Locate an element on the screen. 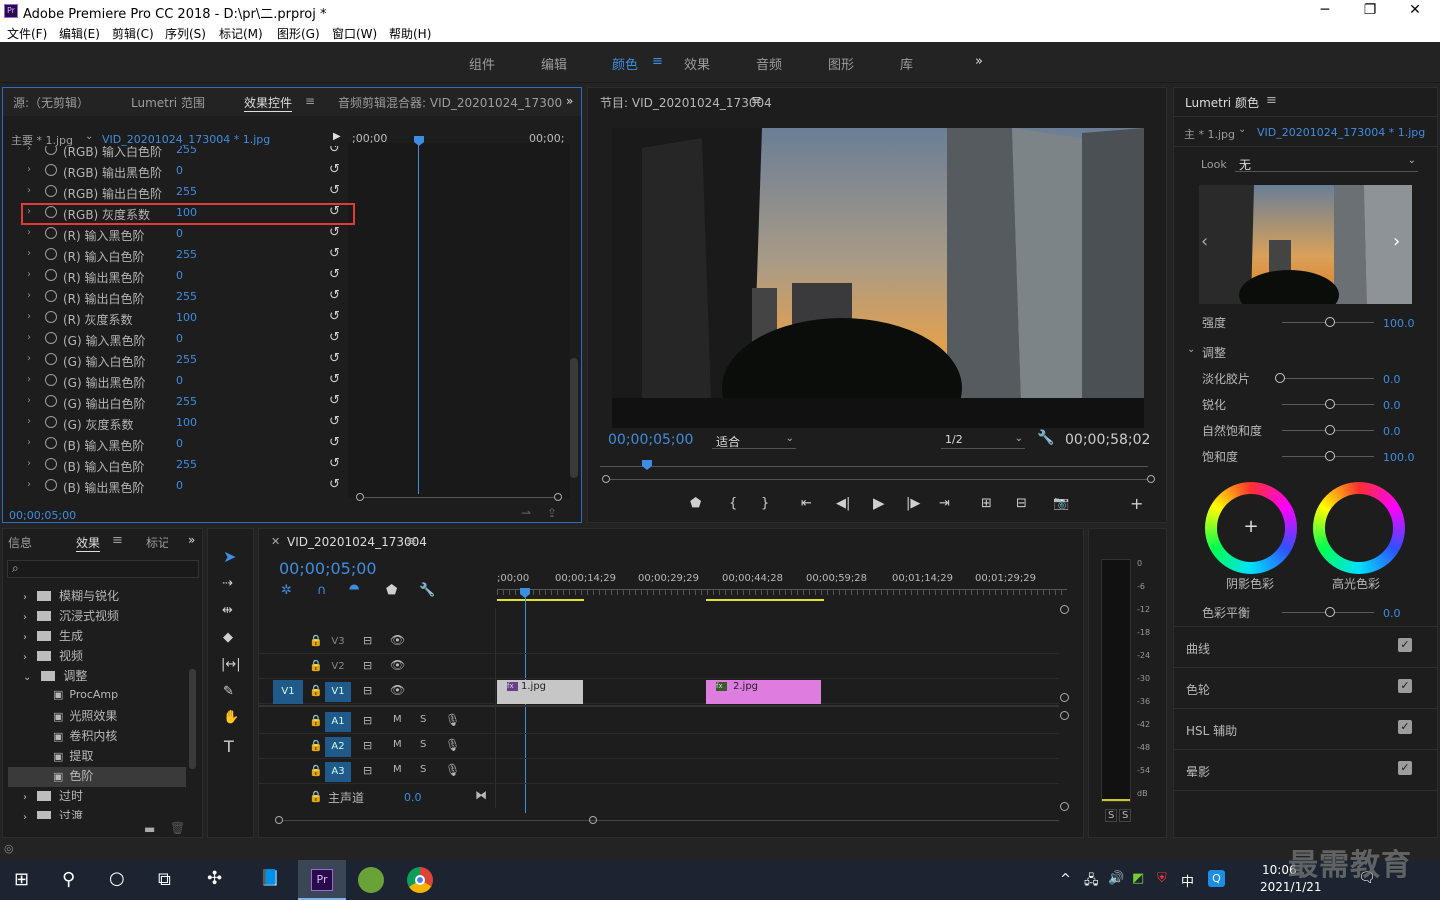 The image size is (1440, 900). effect-property-row: › (G) 输入白色阶 255 ↺ is located at coordinates (175, 360).